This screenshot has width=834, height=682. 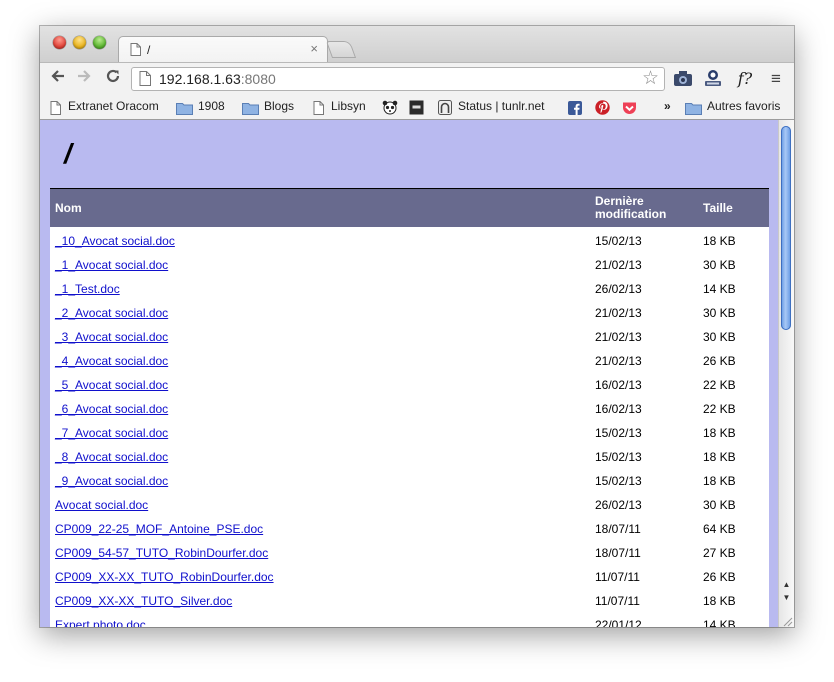 I want to click on tab-active: / ×, so click(x=223, y=49).